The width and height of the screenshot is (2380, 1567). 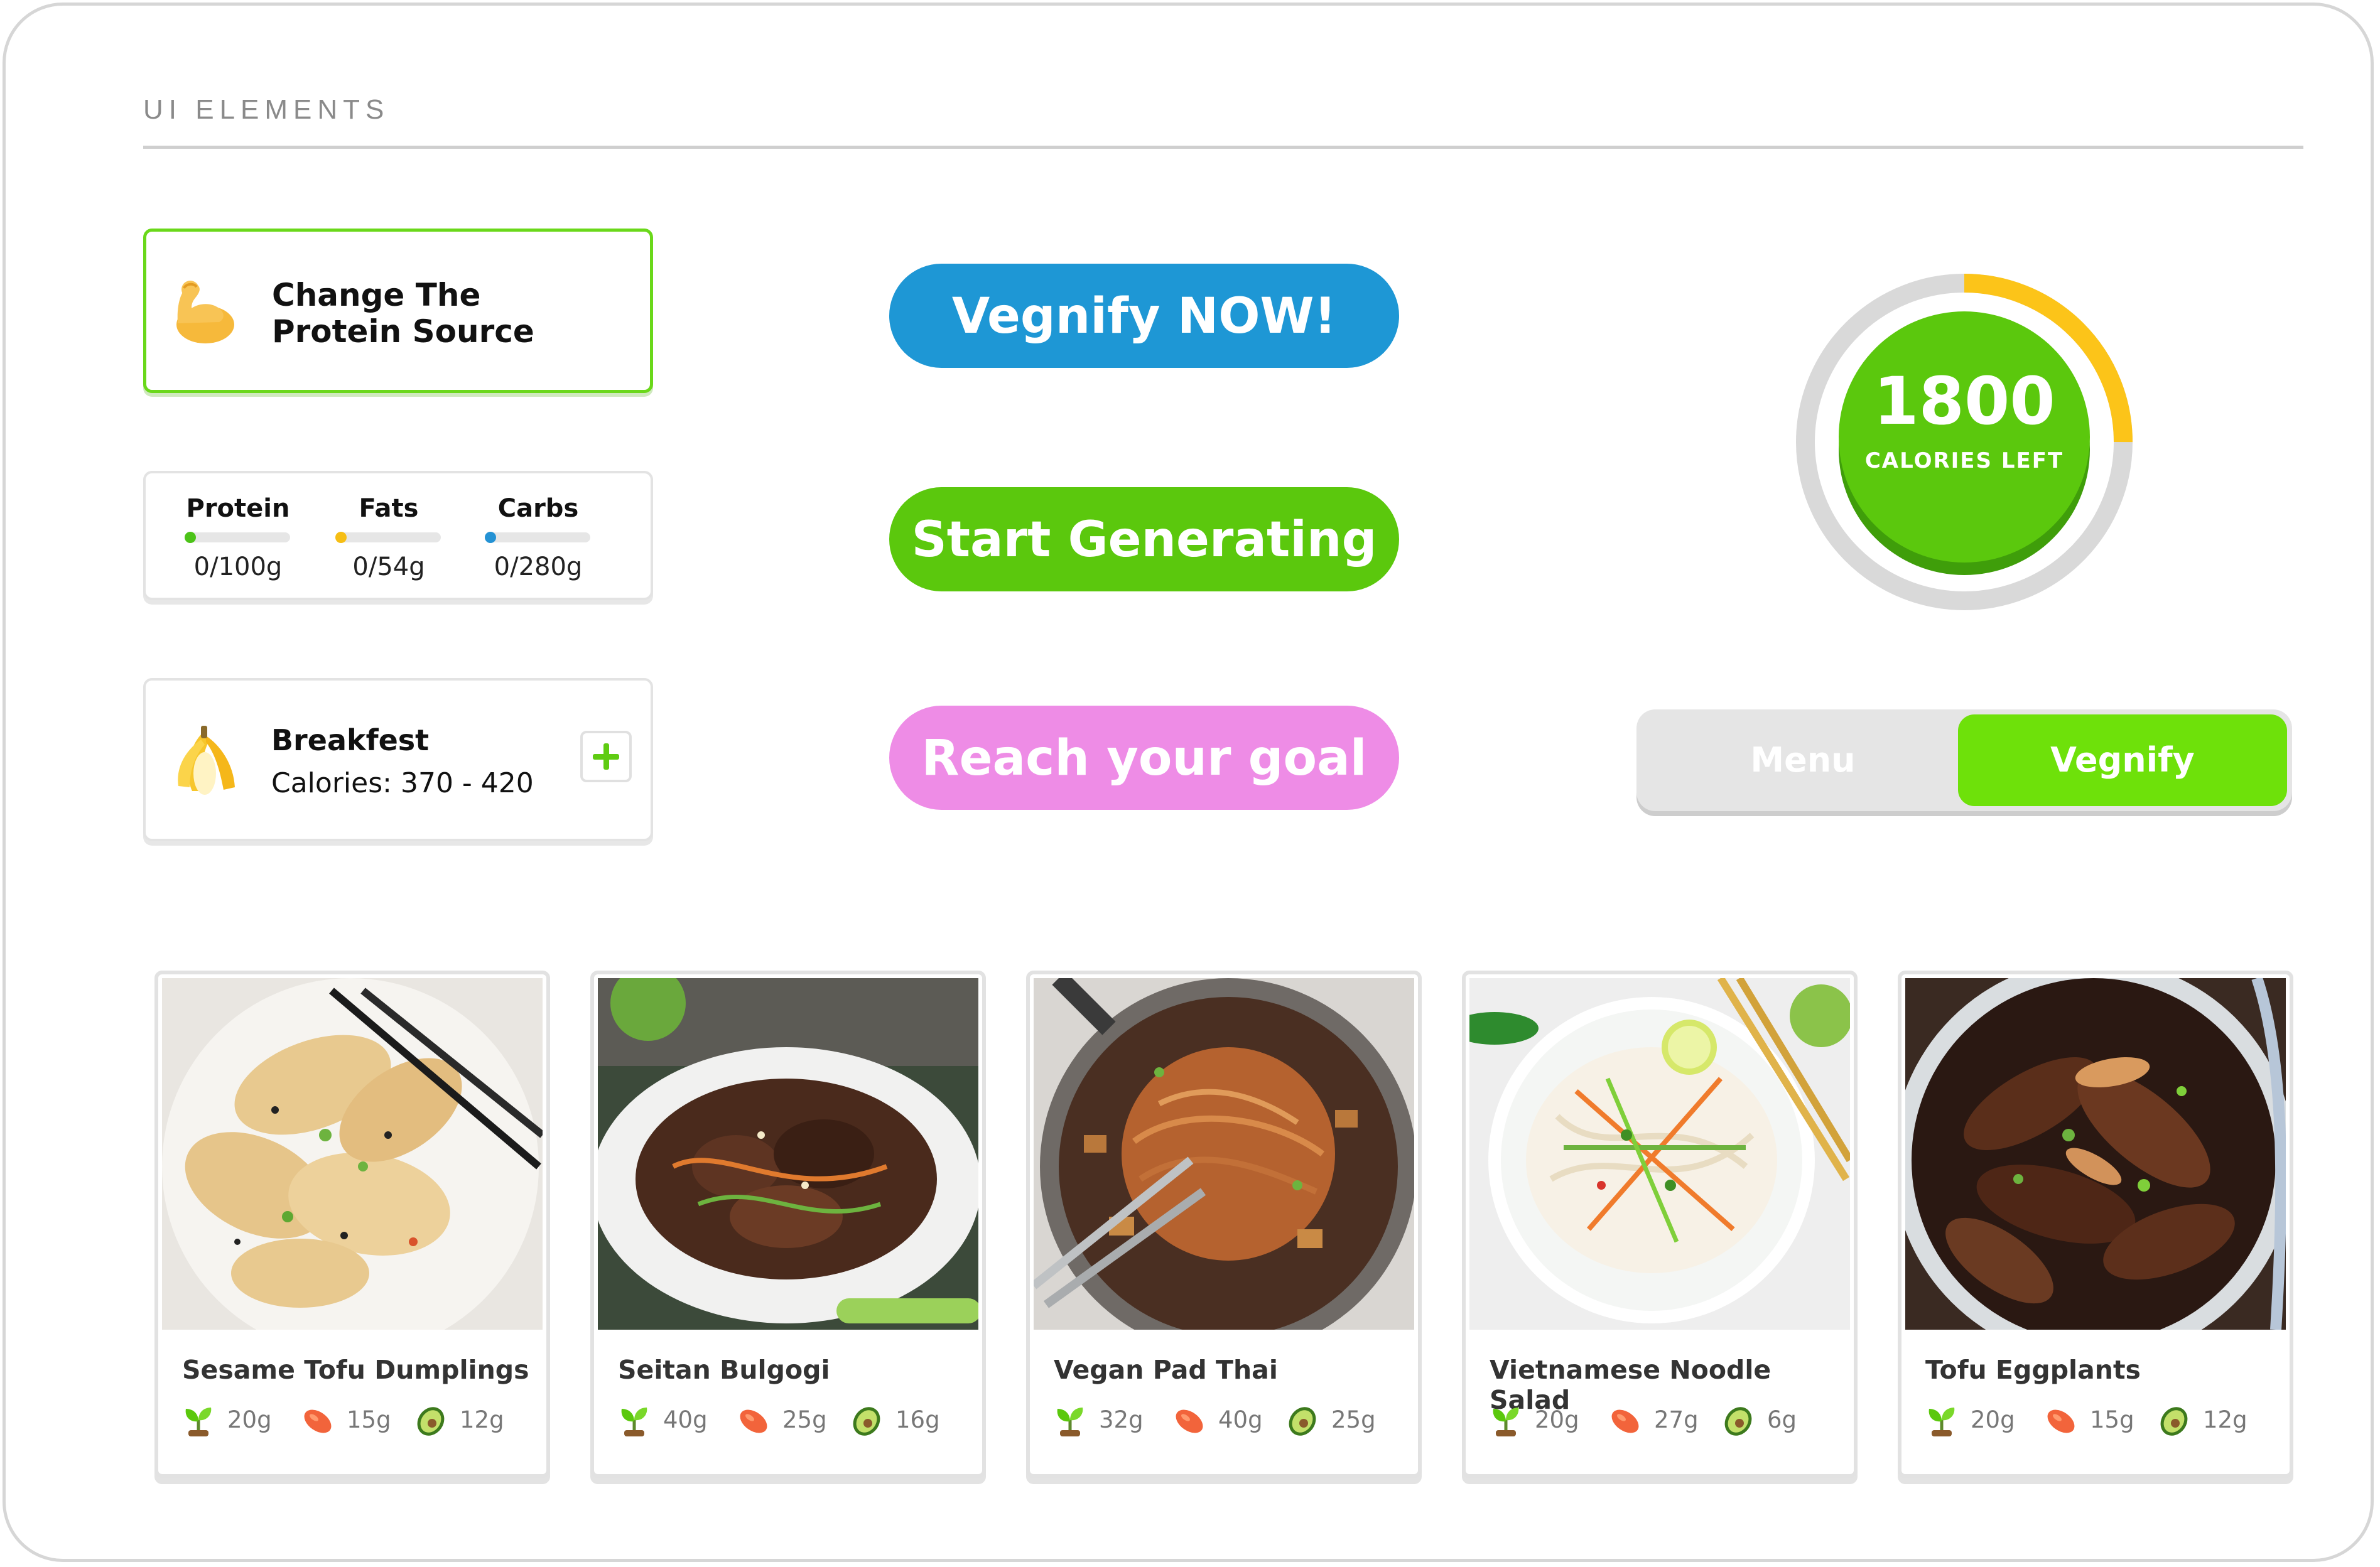 I want to click on toggle-option-vegnify: Vegnify, so click(x=2122, y=760).